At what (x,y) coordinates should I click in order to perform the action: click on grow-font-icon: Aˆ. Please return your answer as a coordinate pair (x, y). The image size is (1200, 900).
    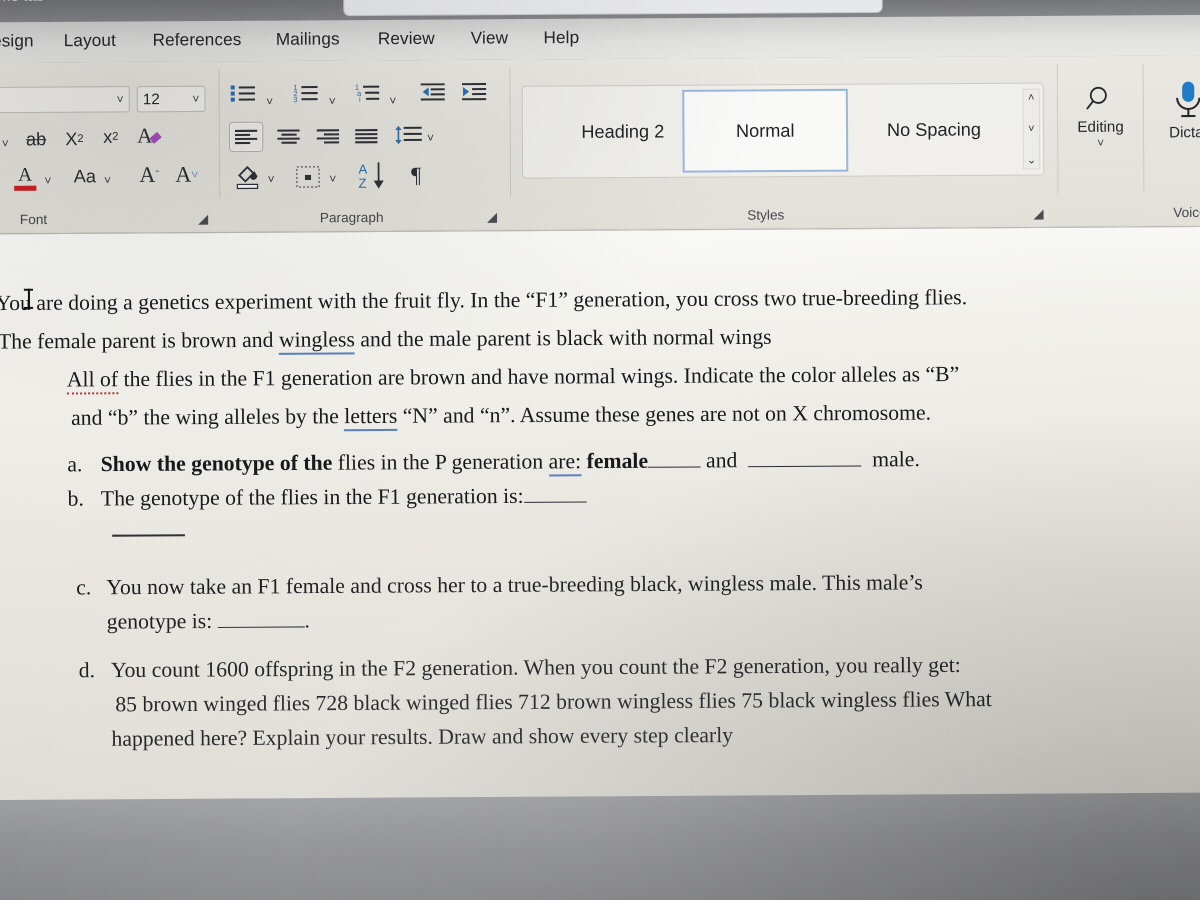
    Looking at the image, I should click on (149, 175).